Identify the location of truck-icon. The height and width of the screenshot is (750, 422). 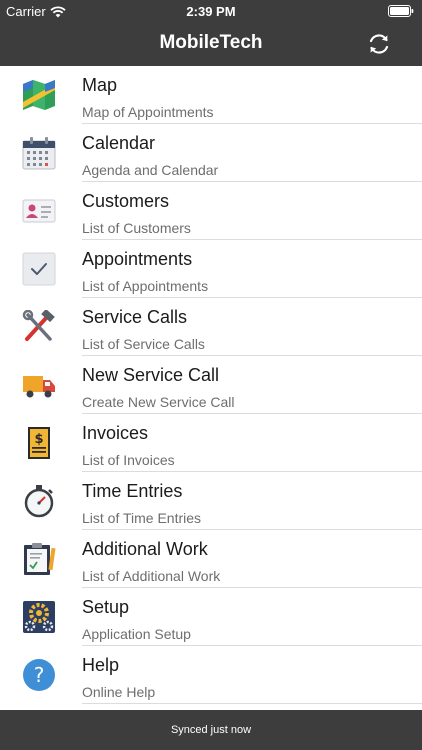
(39, 387).